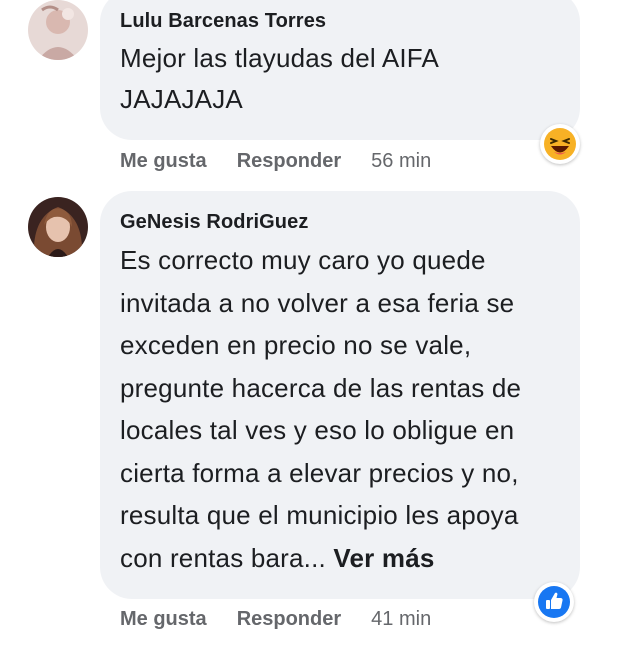 Image resolution: width=623 pixels, height=646 pixels. I want to click on comment-text-line: exceden en precio no se vale,, so click(296, 345).